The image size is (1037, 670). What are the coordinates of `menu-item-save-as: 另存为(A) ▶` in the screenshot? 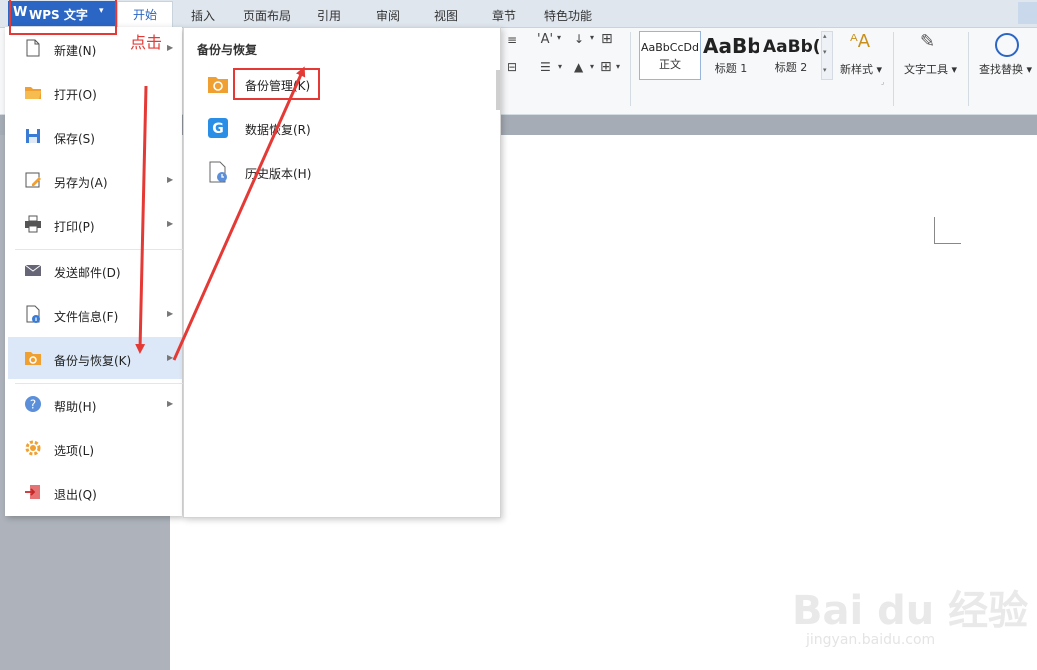 It's located at (95, 181).